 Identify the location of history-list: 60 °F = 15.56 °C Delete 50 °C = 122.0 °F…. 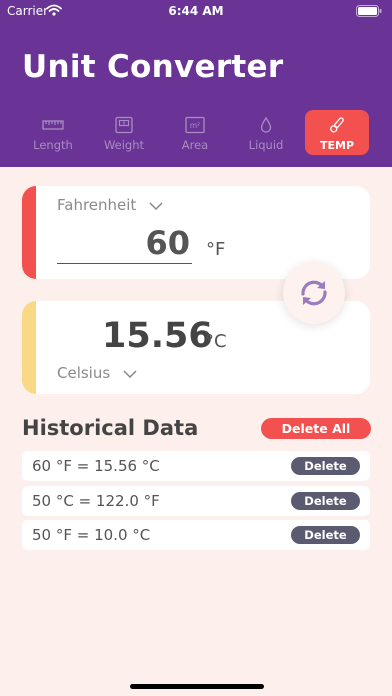
(196, 503).